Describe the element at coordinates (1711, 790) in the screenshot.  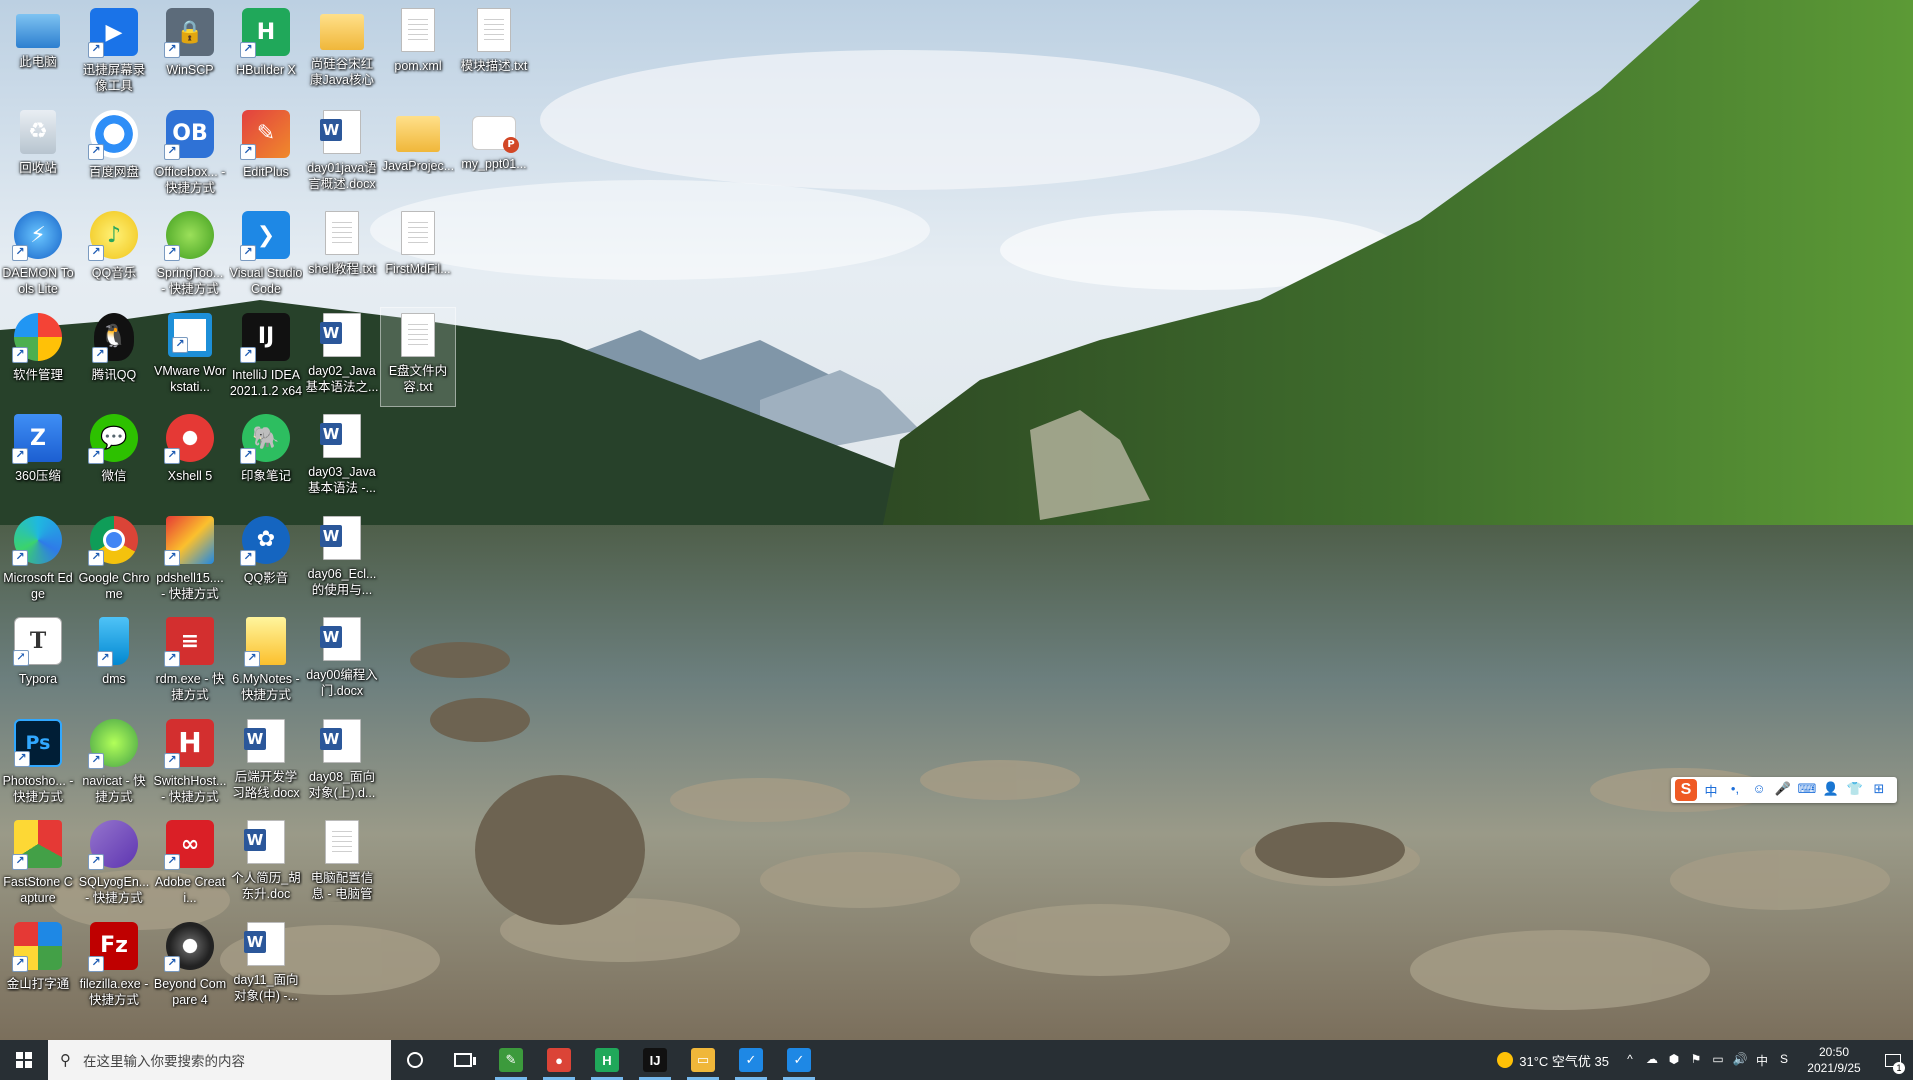
I see `ime-toolbar-item: 中` at that location.